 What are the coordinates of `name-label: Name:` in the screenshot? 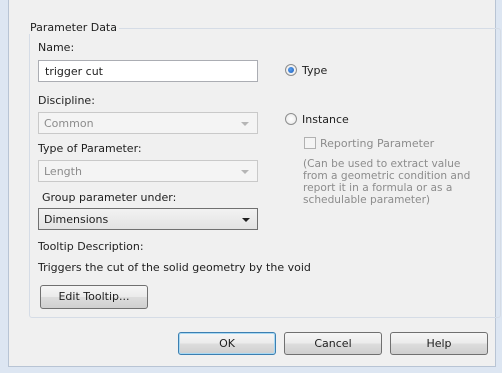 It's located at (56, 47).